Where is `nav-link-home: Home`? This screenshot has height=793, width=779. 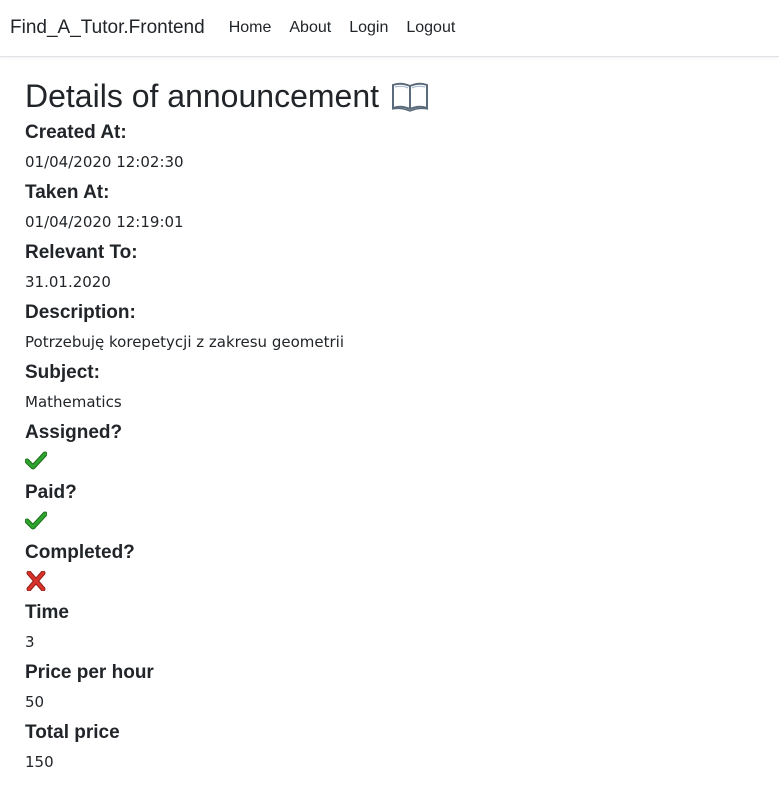 nav-link-home: Home is located at coordinates (250, 28).